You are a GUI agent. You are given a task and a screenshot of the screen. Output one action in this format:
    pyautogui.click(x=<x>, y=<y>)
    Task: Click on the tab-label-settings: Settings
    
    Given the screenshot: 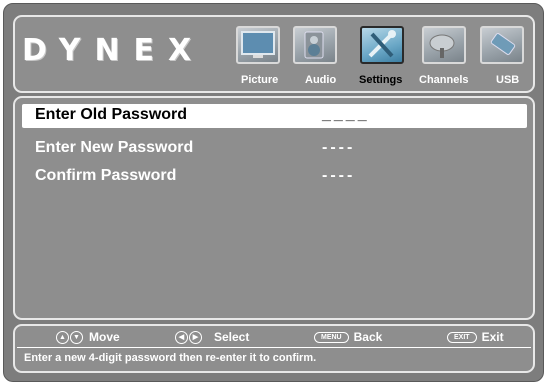 What is the action you would take?
    pyautogui.click(x=380, y=80)
    